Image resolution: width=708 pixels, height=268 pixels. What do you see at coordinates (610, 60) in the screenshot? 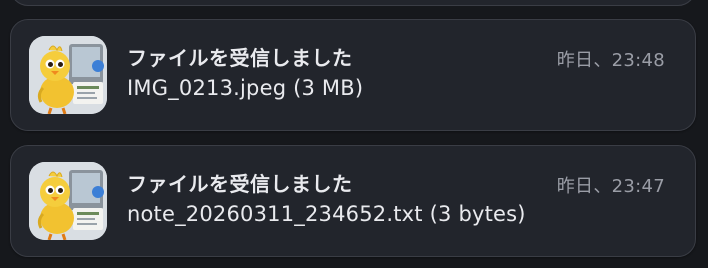
I see `notification-timestamp: 昨日、23:48` at bounding box center [610, 60].